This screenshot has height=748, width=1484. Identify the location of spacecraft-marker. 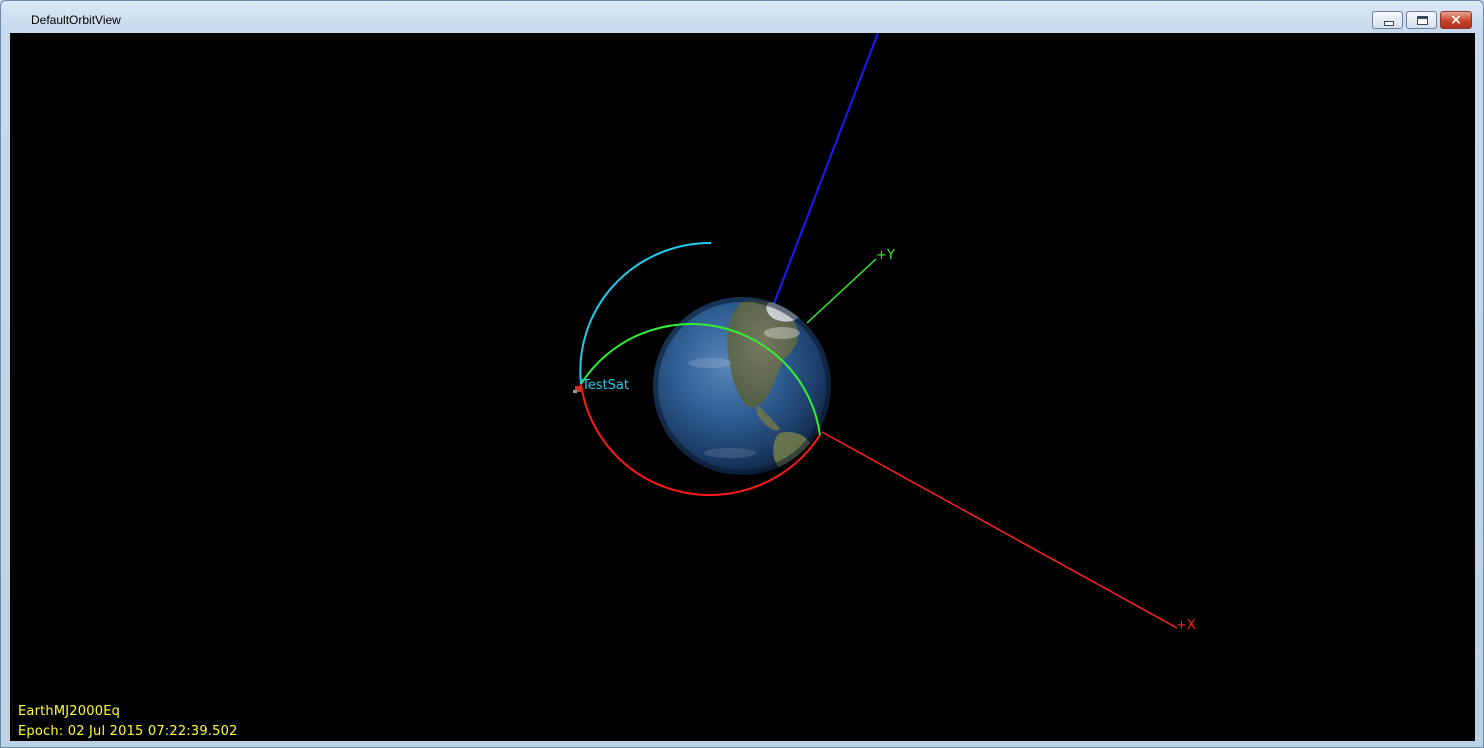
(577, 389).